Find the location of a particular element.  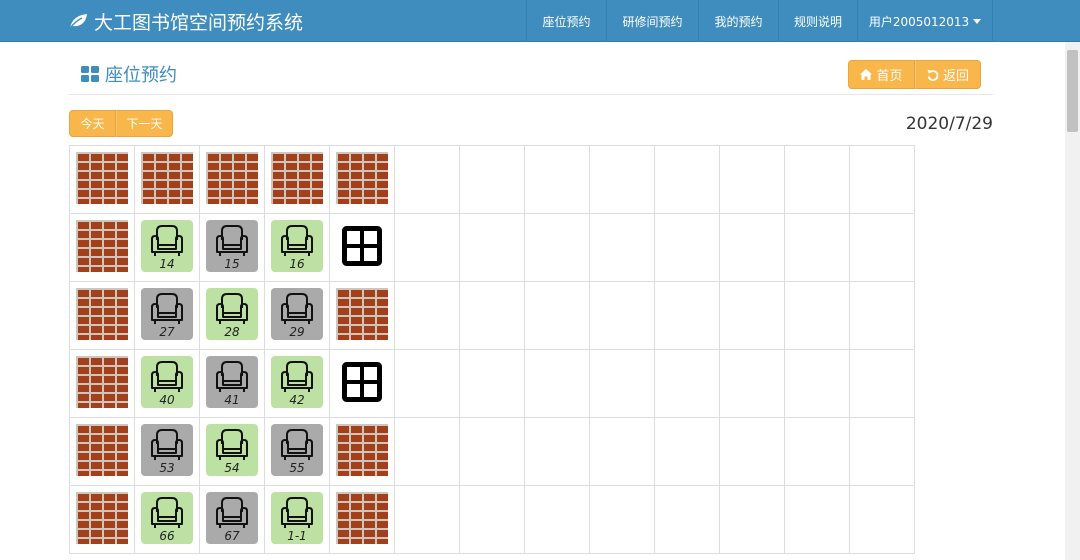

brand-title: 大工图书馆空间预约系统 is located at coordinates (199, 22).